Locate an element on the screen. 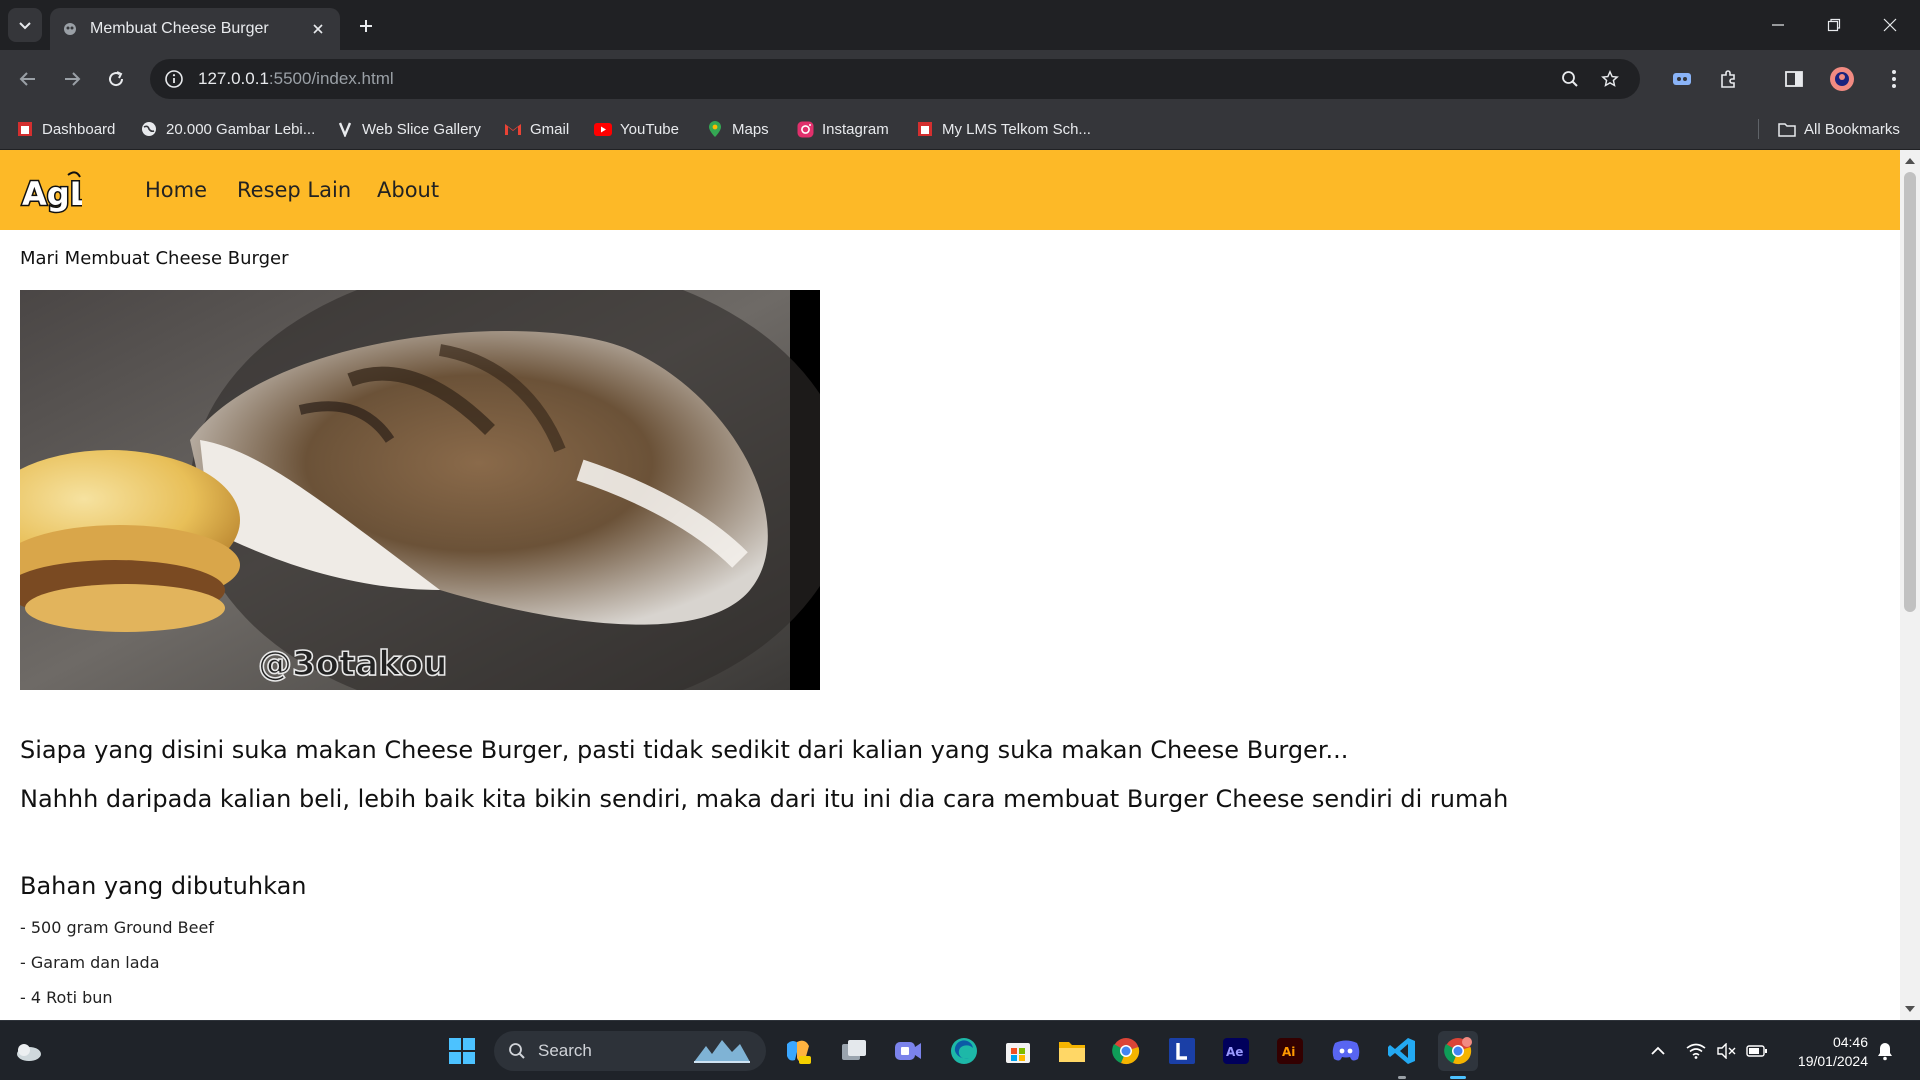 The width and height of the screenshot is (1920, 1080). clock-date: 19/01/2024 is located at coordinates (1832, 1061).